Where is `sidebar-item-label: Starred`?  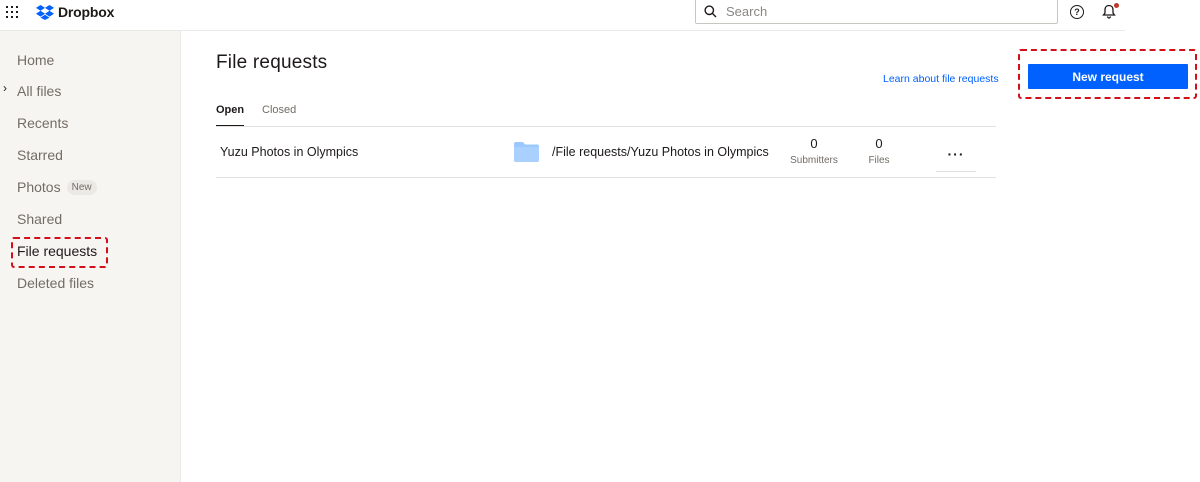
sidebar-item-label: Starred is located at coordinates (40, 155).